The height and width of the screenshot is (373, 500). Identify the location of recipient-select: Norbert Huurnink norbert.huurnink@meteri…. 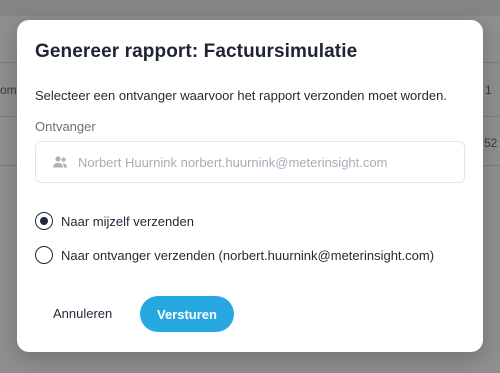
(250, 162).